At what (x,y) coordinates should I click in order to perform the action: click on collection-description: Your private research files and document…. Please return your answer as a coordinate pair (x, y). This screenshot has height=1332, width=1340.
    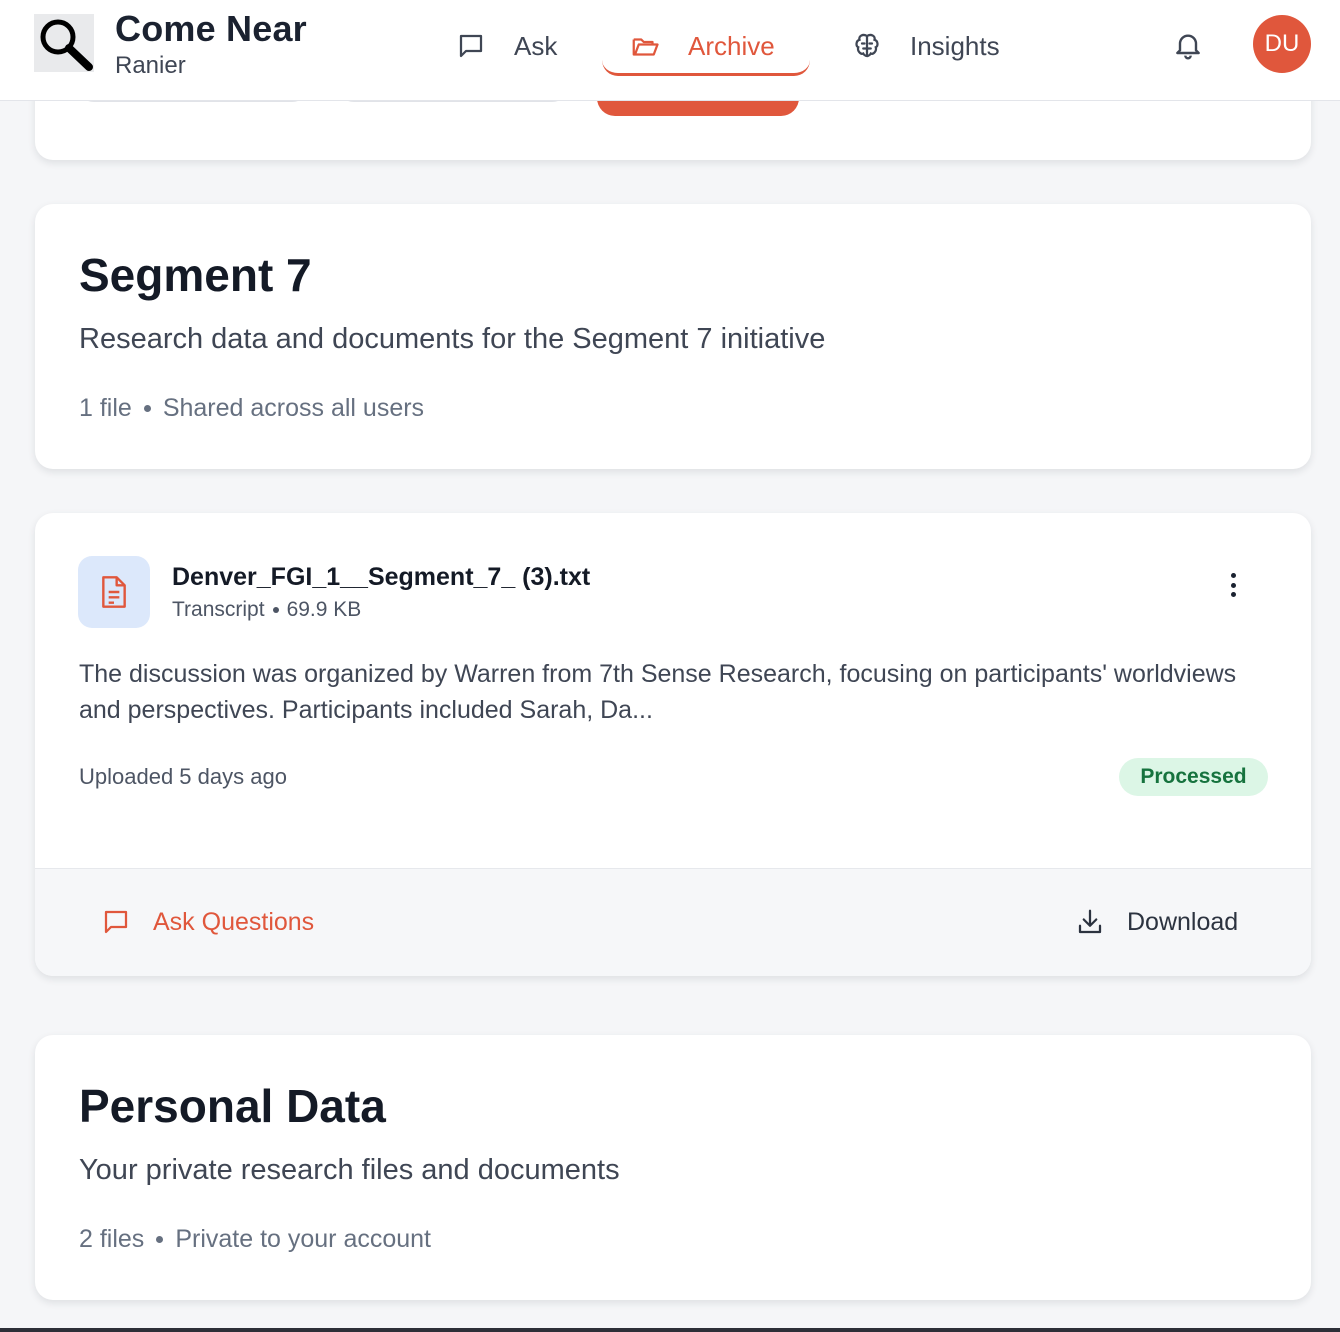
    Looking at the image, I should click on (349, 1170).